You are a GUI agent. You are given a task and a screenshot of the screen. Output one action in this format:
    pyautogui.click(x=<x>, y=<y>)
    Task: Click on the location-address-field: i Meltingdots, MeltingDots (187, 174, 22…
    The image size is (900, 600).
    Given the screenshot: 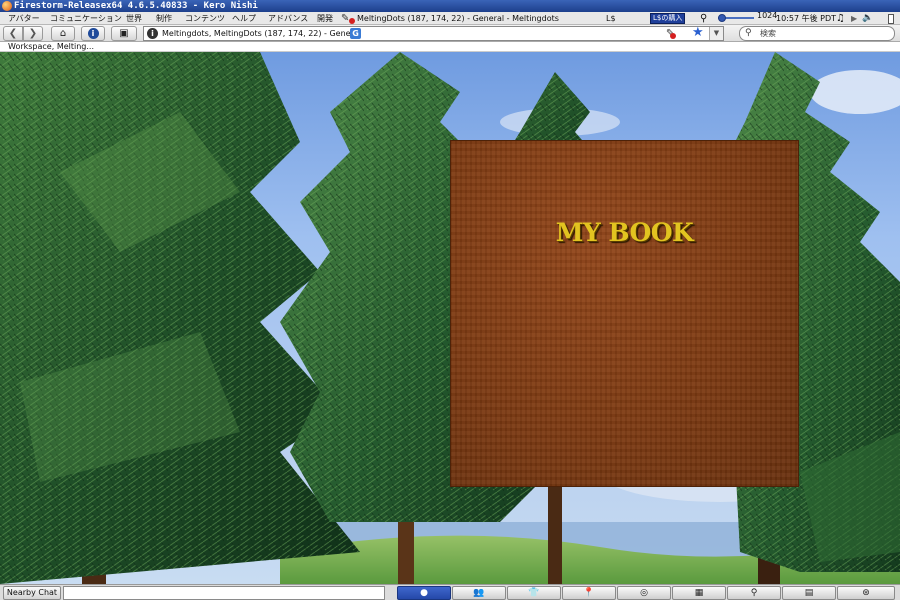 What is the action you would take?
    pyautogui.click(x=433, y=33)
    